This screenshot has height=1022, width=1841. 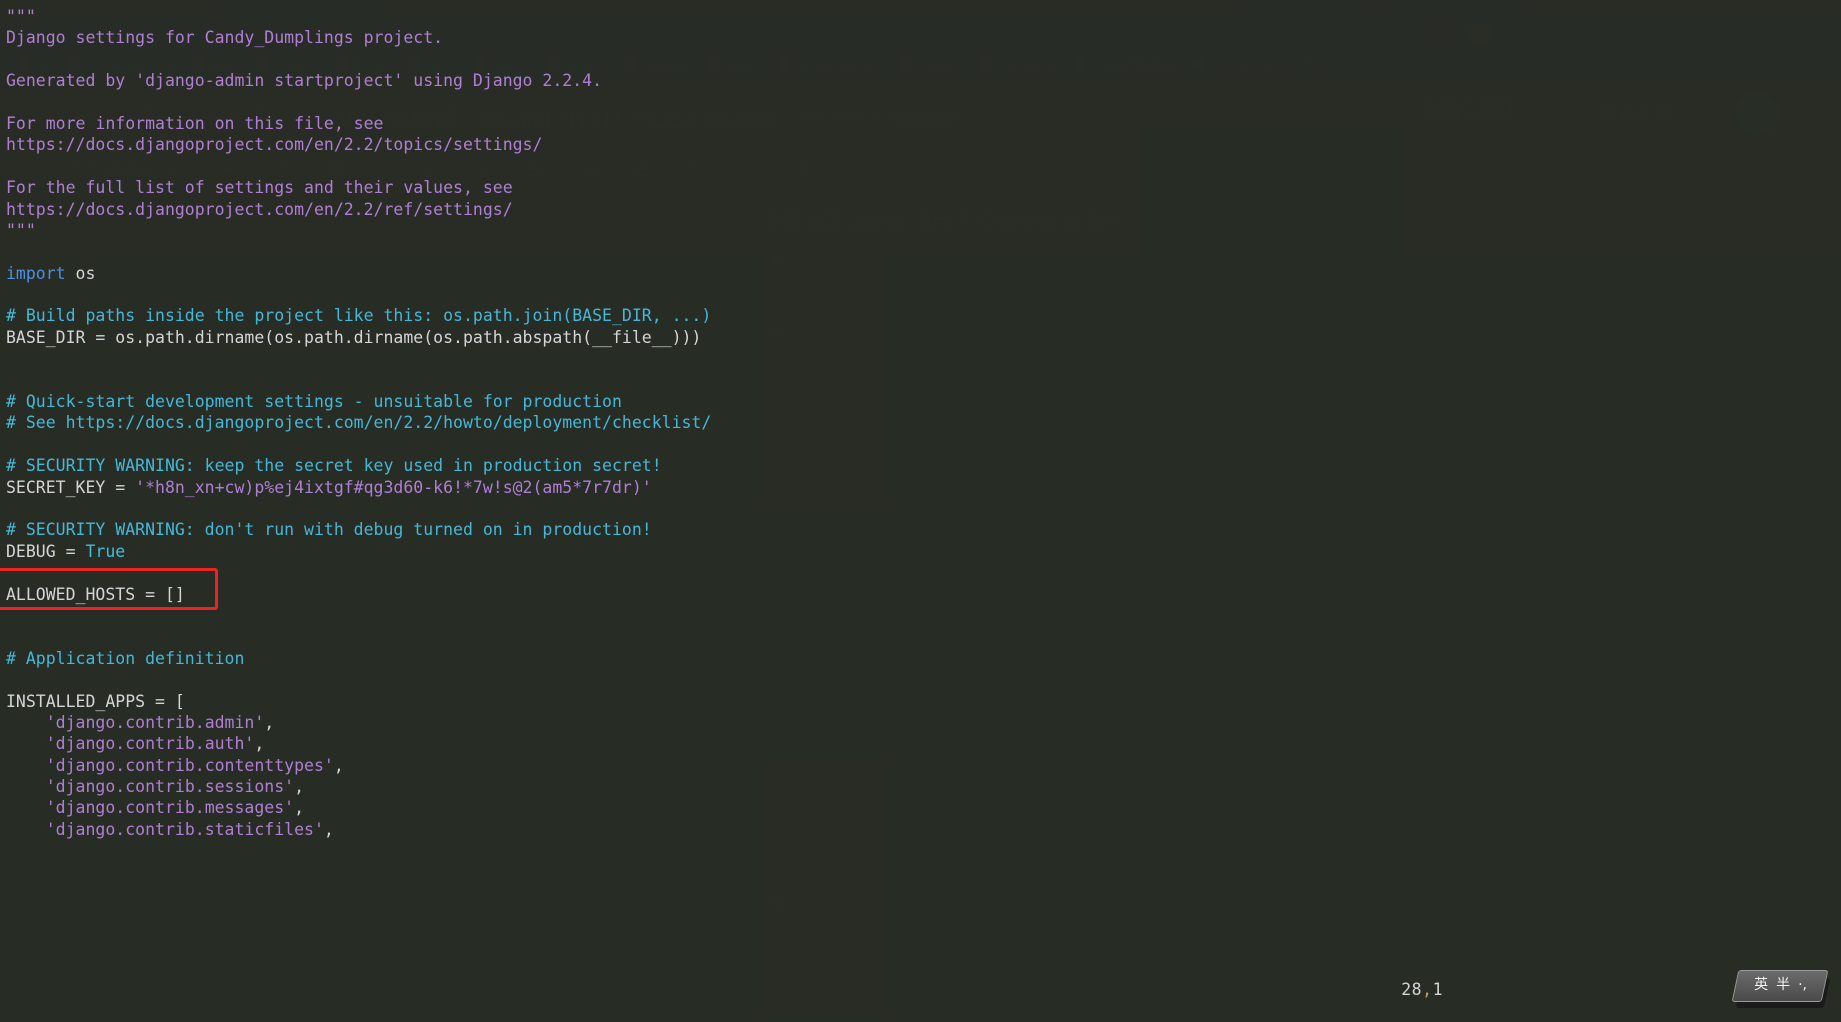 I want to click on status-column-number: 1, so click(x=1437, y=989).